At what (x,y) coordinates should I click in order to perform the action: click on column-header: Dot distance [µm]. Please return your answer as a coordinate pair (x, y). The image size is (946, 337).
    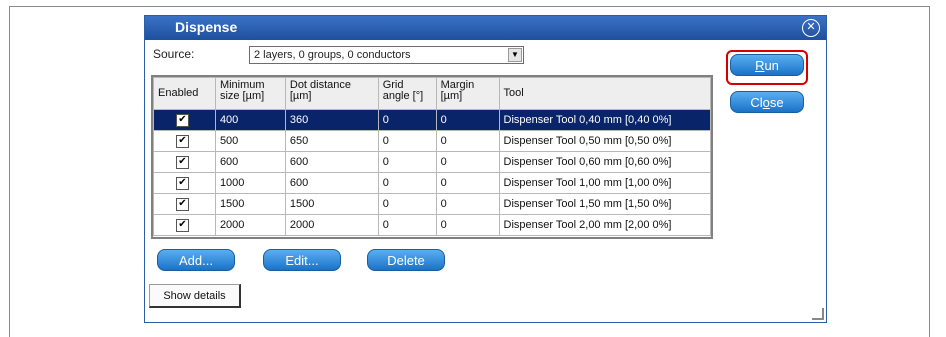
    Looking at the image, I should click on (331, 93).